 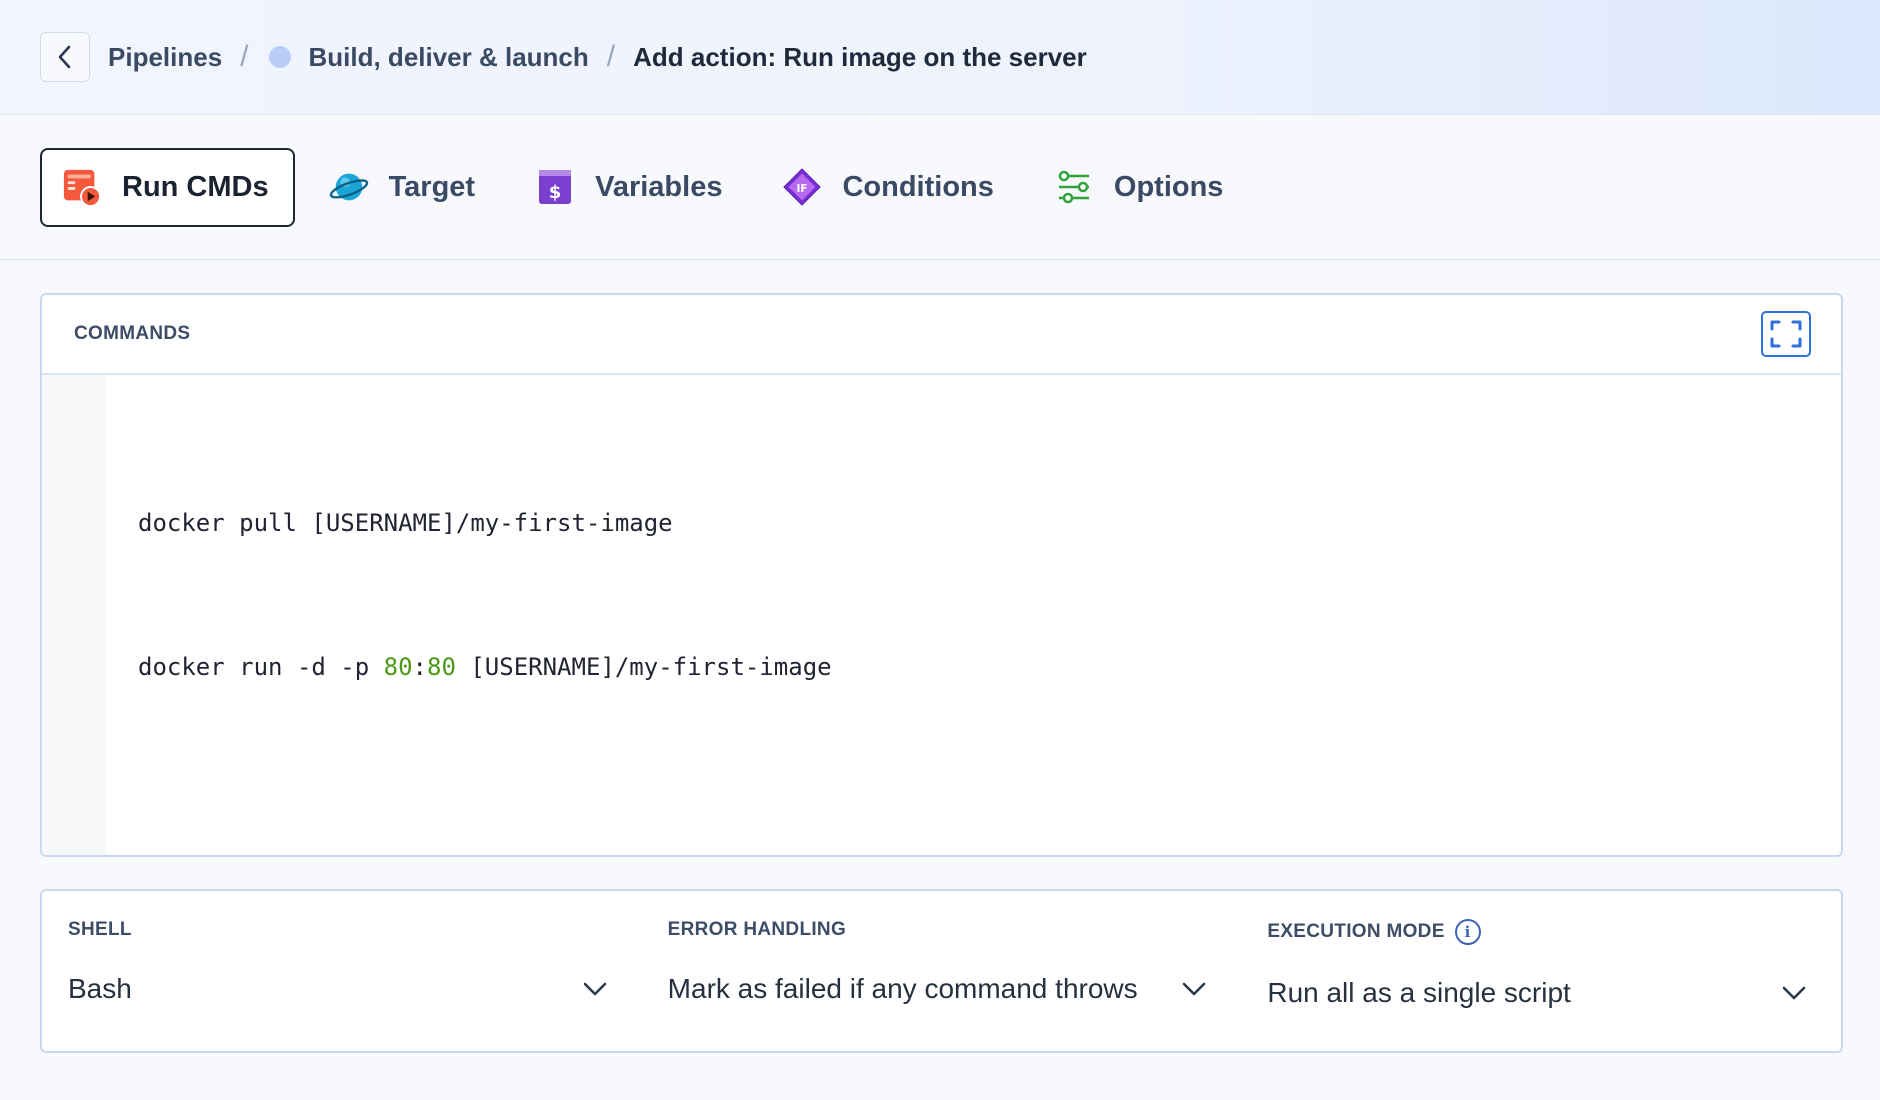 What do you see at coordinates (132, 333) in the screenshot?
I see `commands-label: COMMANDS` at bounding box center [132, 333].